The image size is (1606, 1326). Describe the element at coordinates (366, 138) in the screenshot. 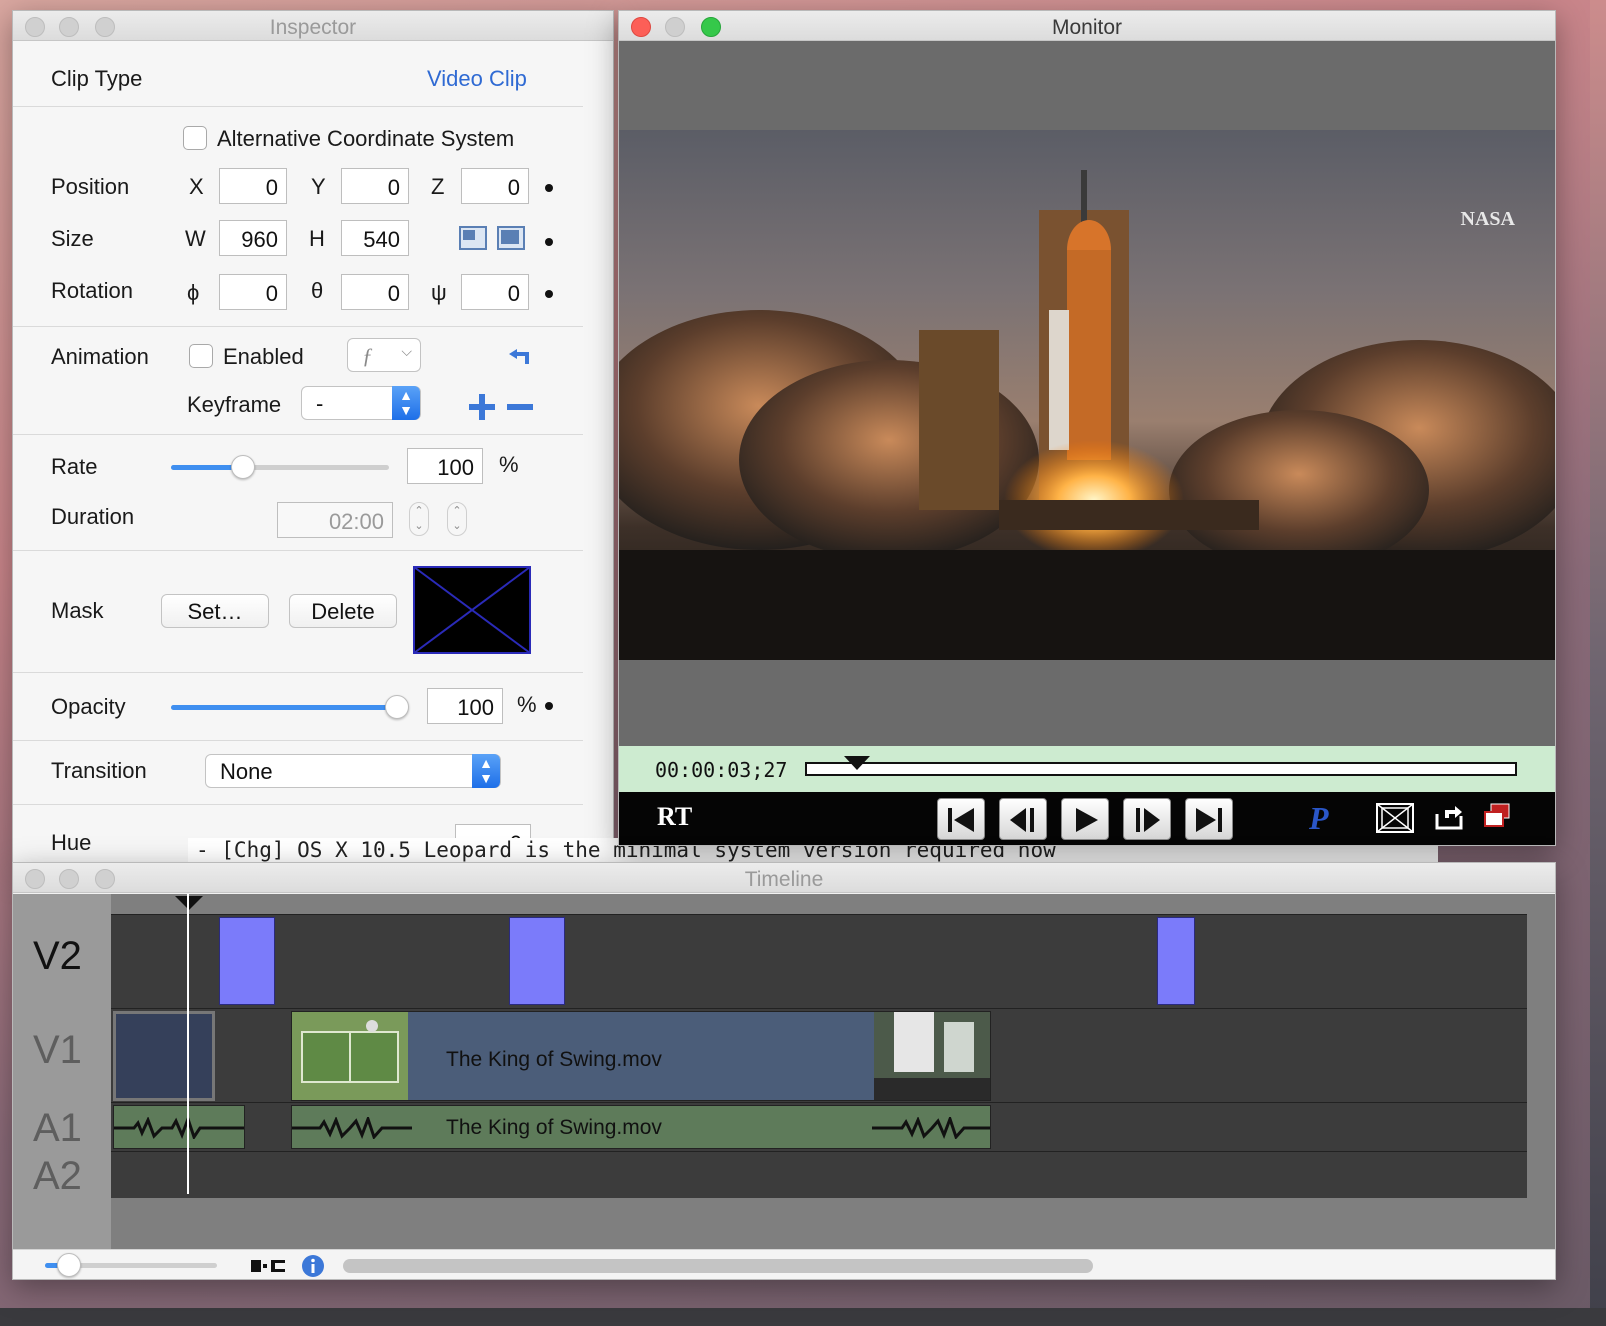

I see `alt-coord-label: Alternative Coordinate System` at that location.